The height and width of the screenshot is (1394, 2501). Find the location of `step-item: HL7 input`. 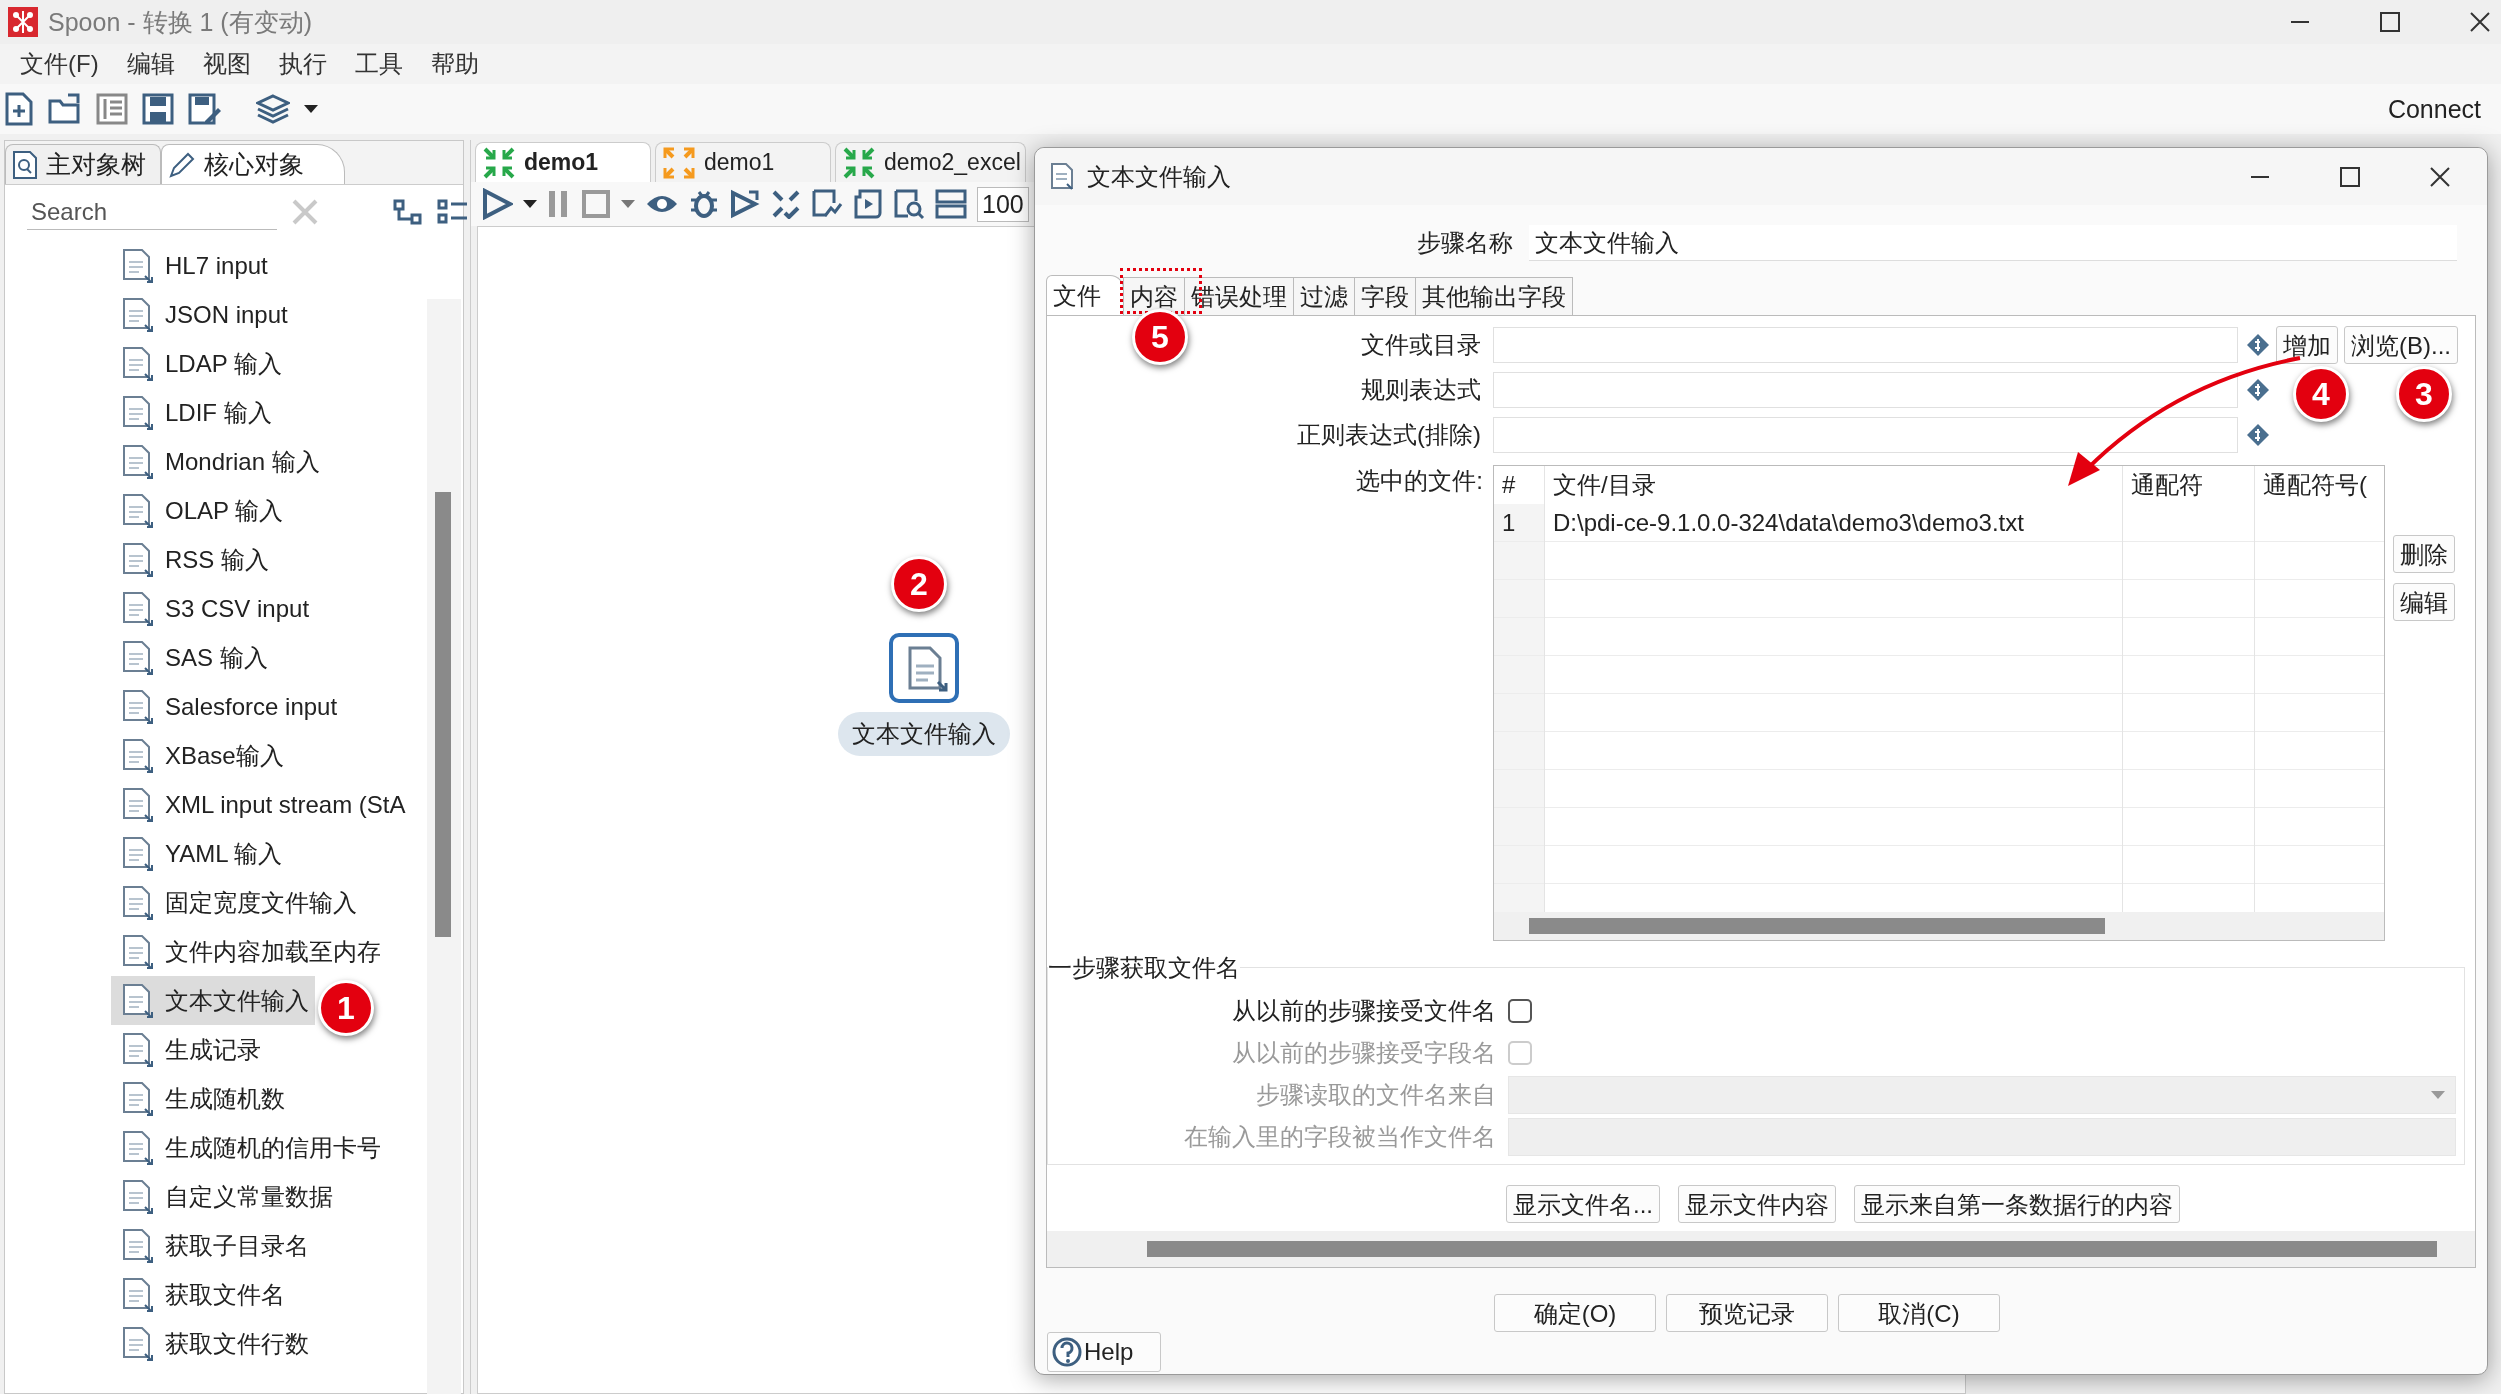

step-item: HL7 input is located at coordinates (213, 265).